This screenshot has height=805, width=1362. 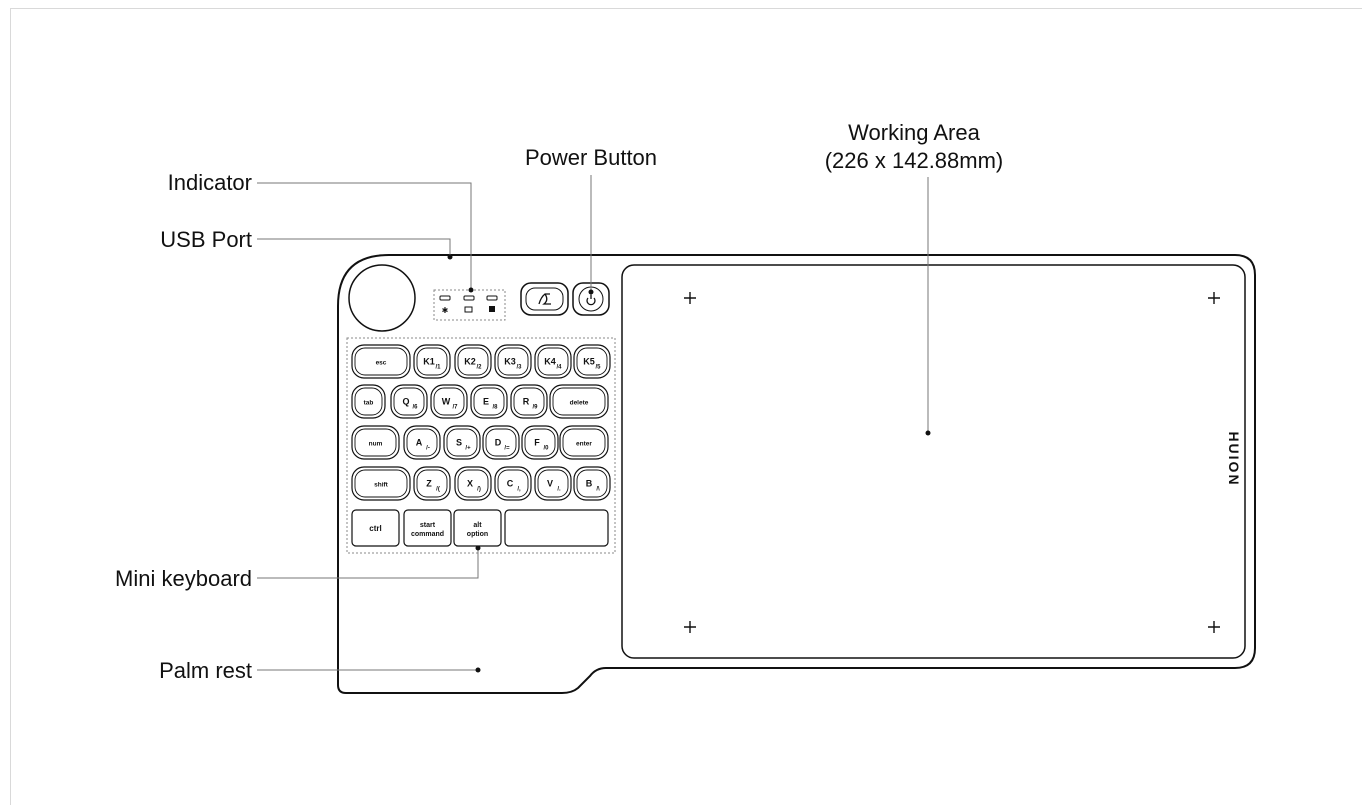 I want to click on label-working-area-size: (226 x 142.88mm), so click(x=914, y=160).